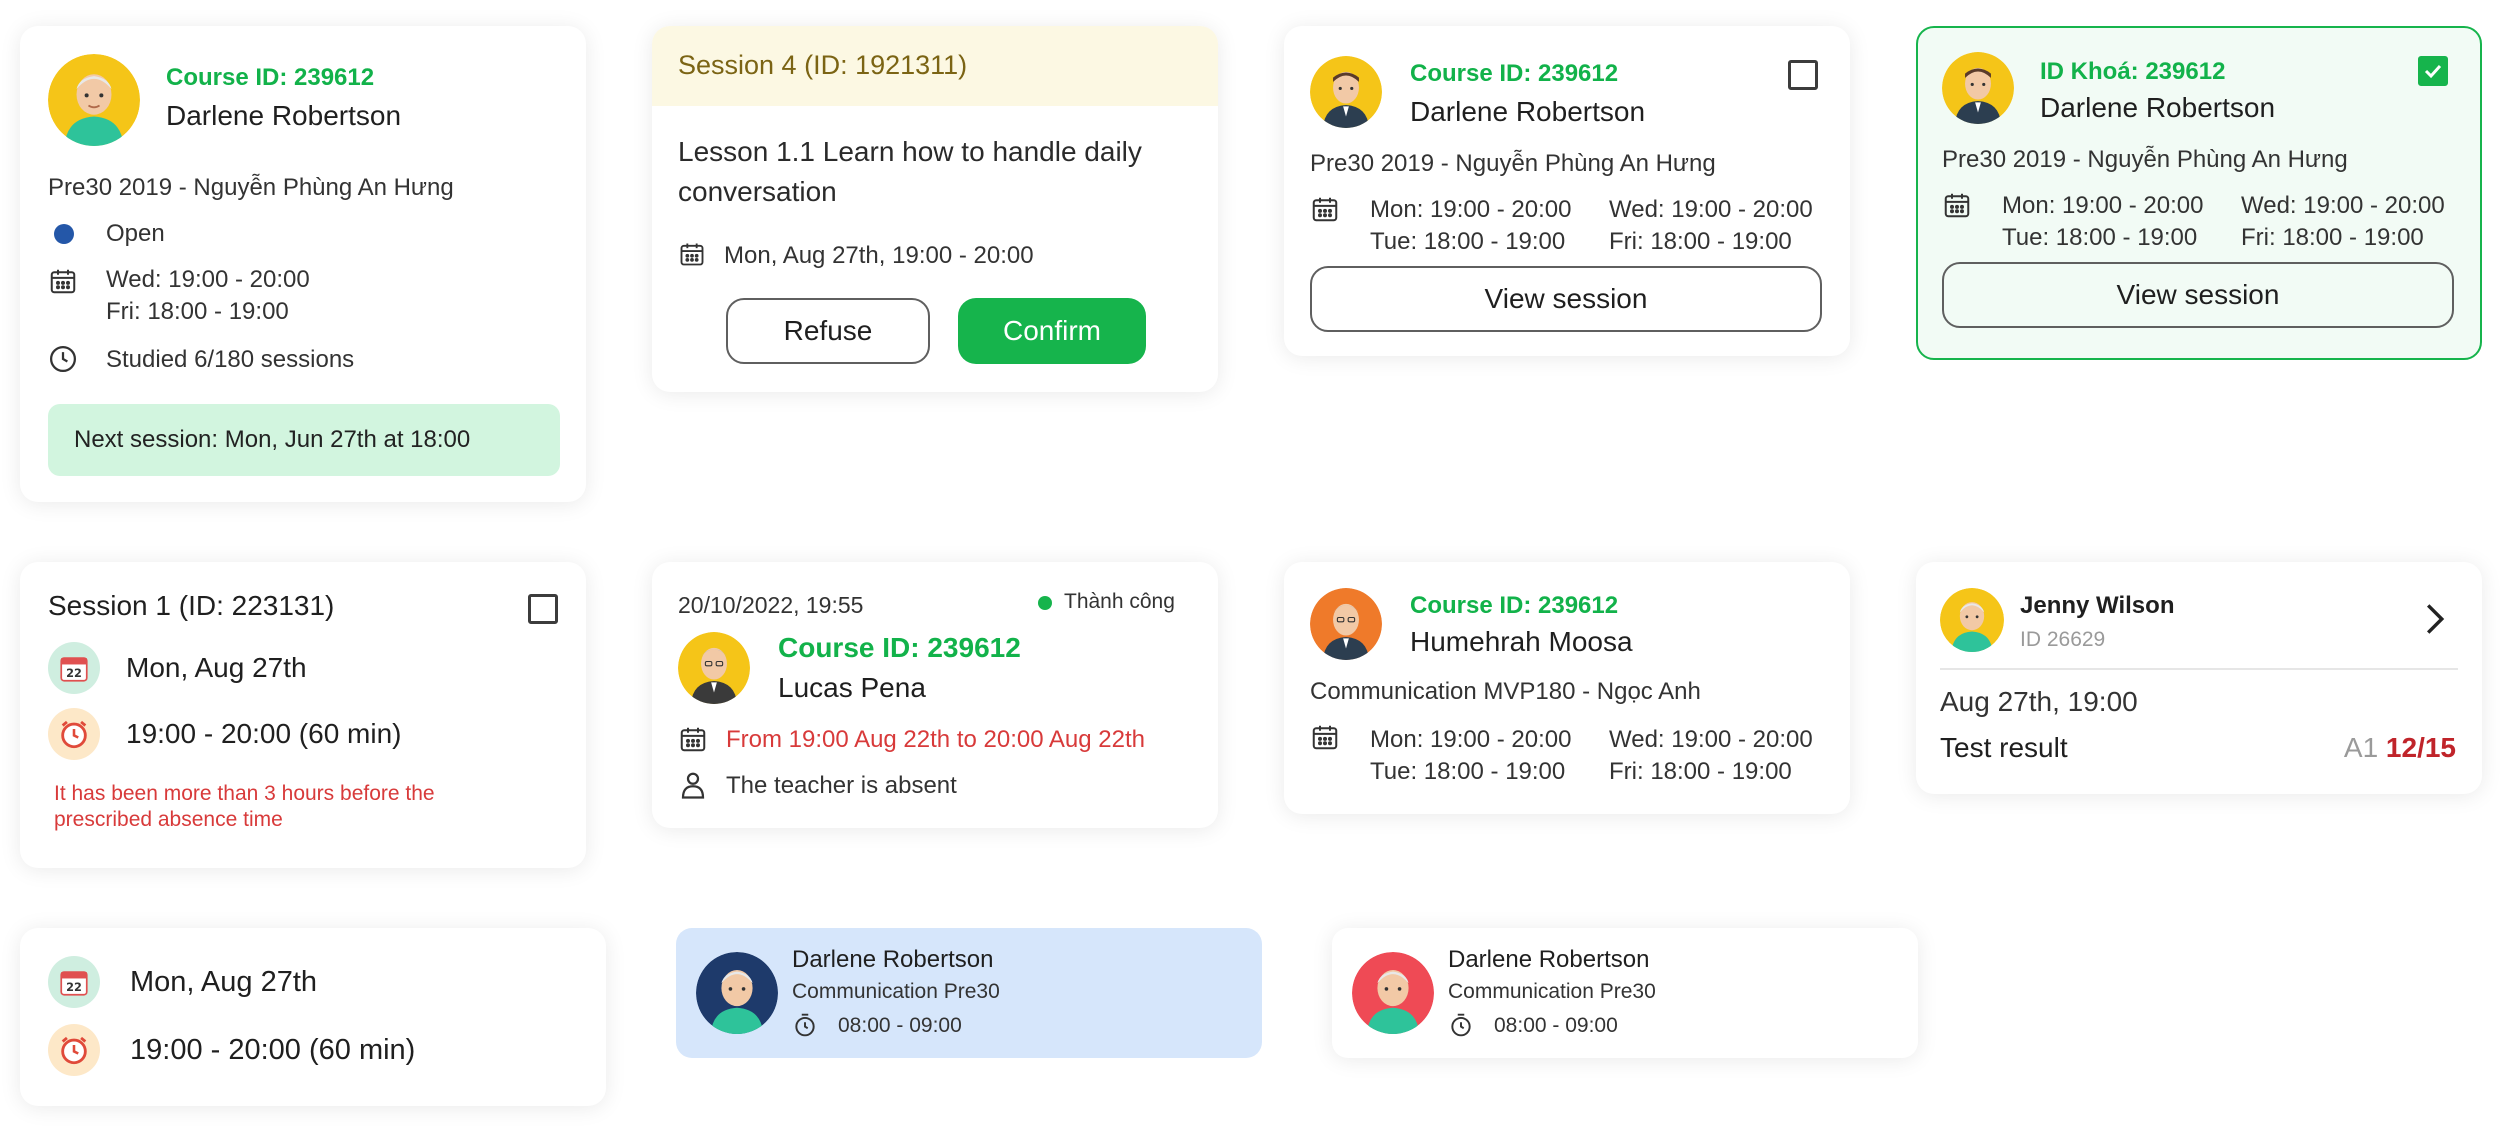 The width and height of the screenshot is (2501, 1131). I want to click on test-score: A1 12/15, so click(2400, 748).